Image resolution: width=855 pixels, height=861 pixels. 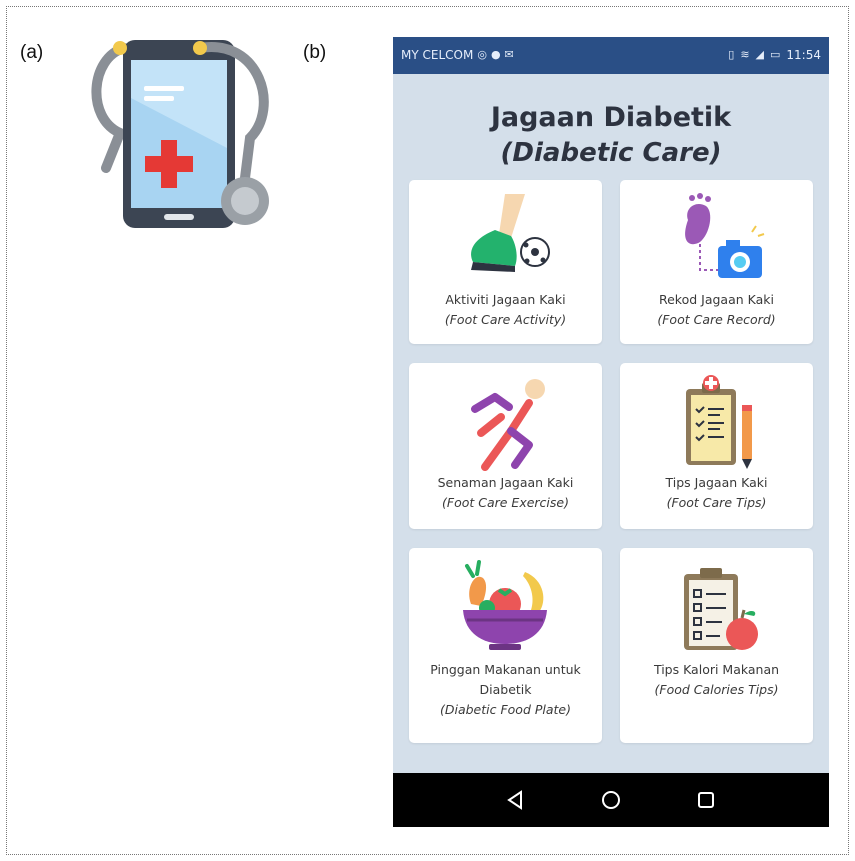 I want to click on carrier-name: MY CELCOM, so click(x=437, y=55).